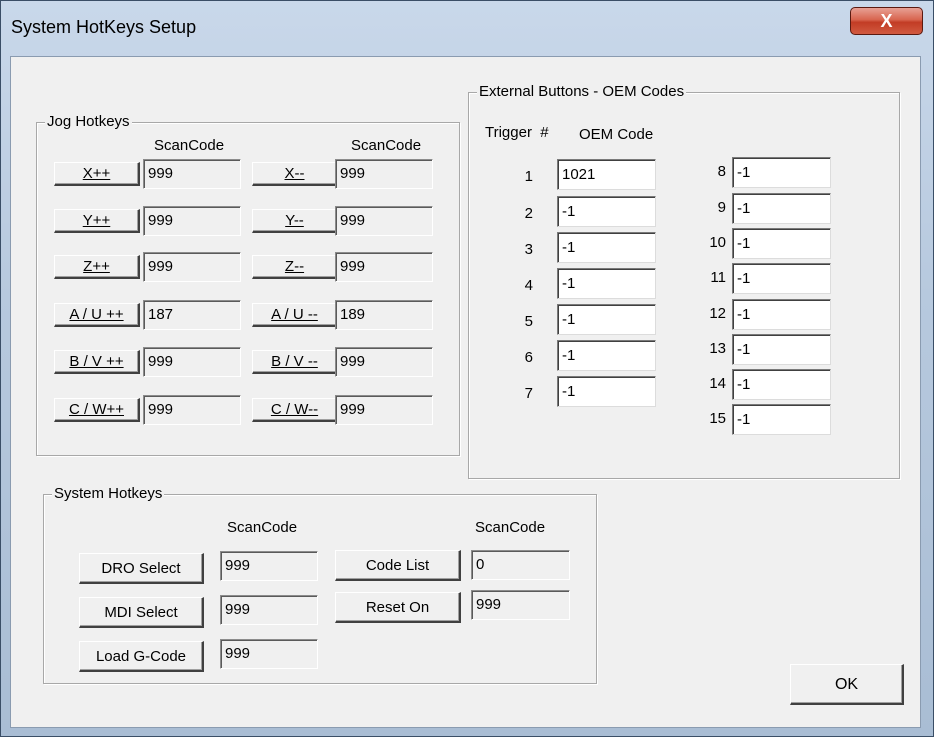  I want to click on jog-left-button: A / U ++, so click(97, 315).